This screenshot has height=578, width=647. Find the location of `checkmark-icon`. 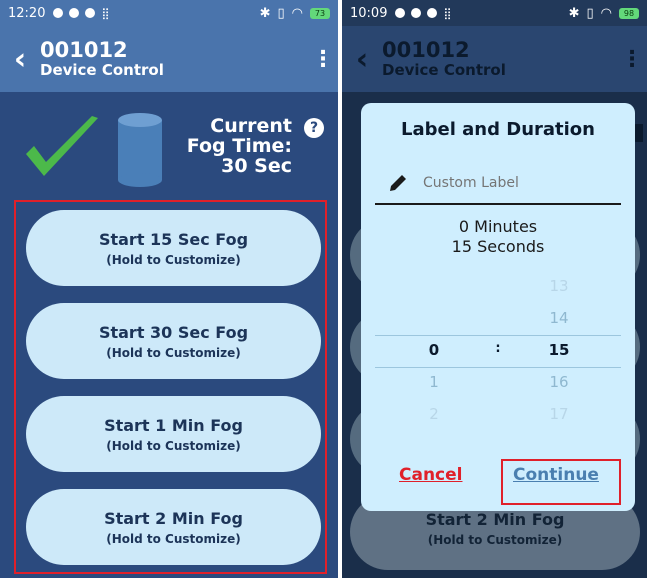

checkmark-icon is located at coordinates (62, 146).